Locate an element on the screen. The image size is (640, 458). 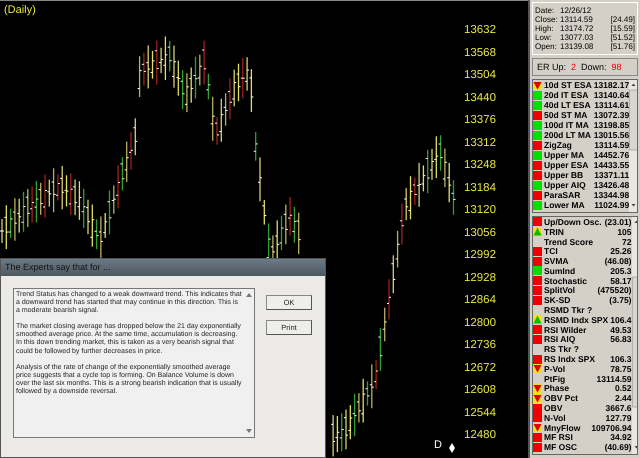
indicator-value: 105 is located at coordinates (624, 231).